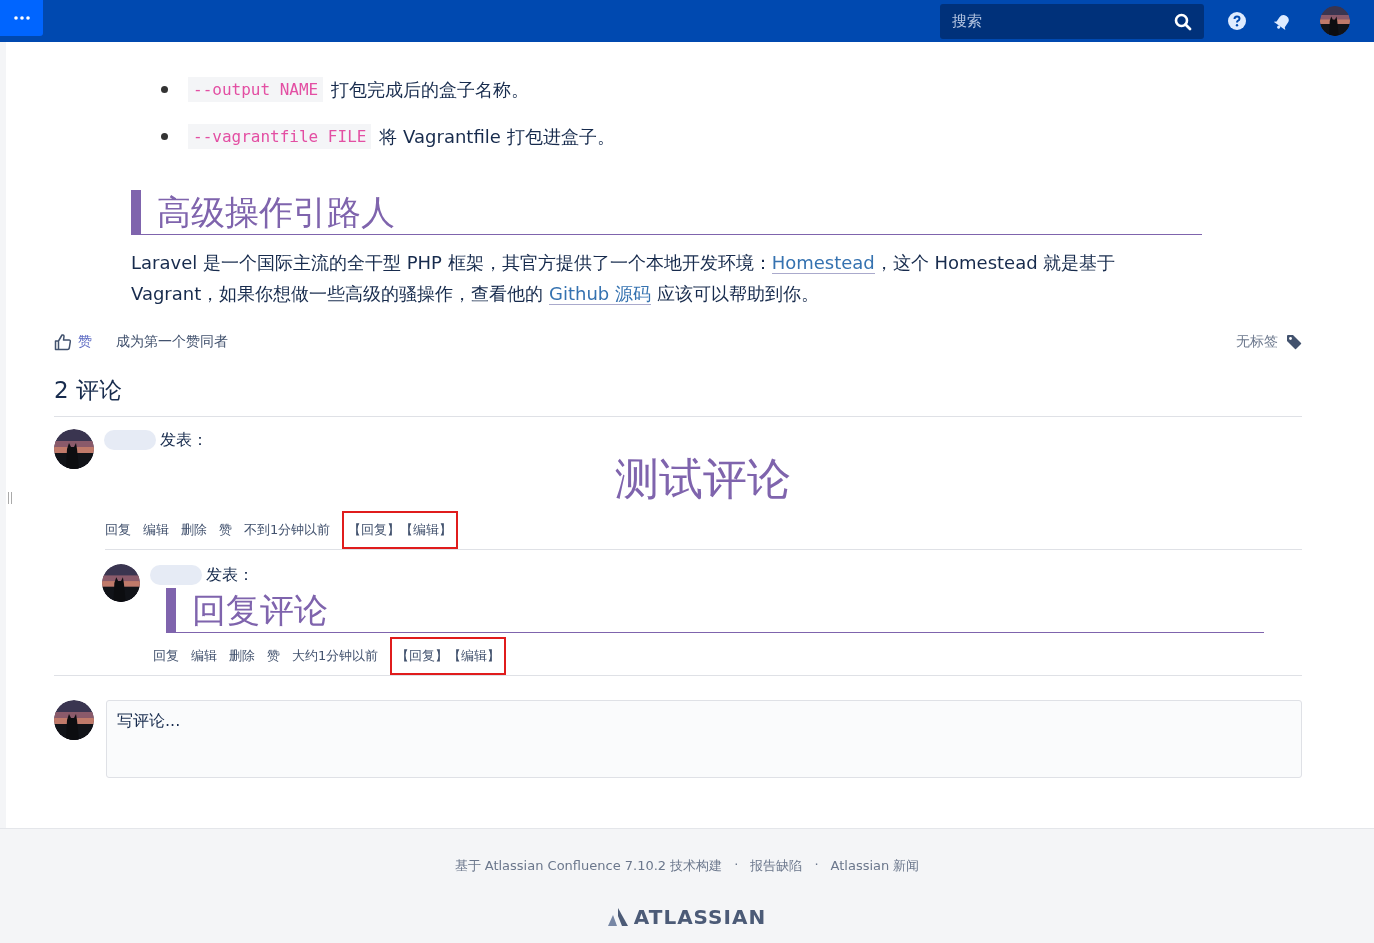 The image size is (1374, 943). I want to click on comment-text: 测试评论, so click(703, 479).